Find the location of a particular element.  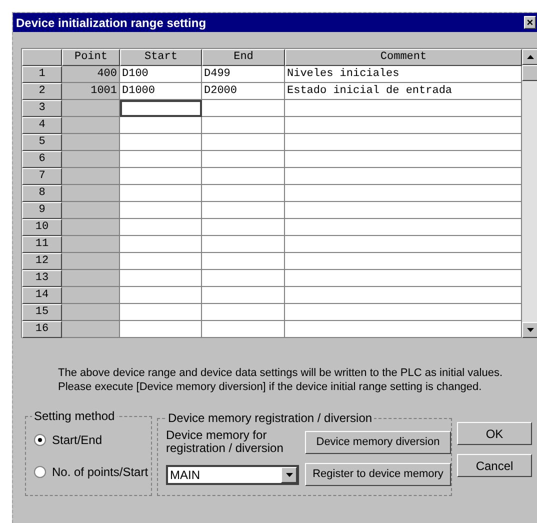

table-cell: D2000 is located at coordinates (243, 91).